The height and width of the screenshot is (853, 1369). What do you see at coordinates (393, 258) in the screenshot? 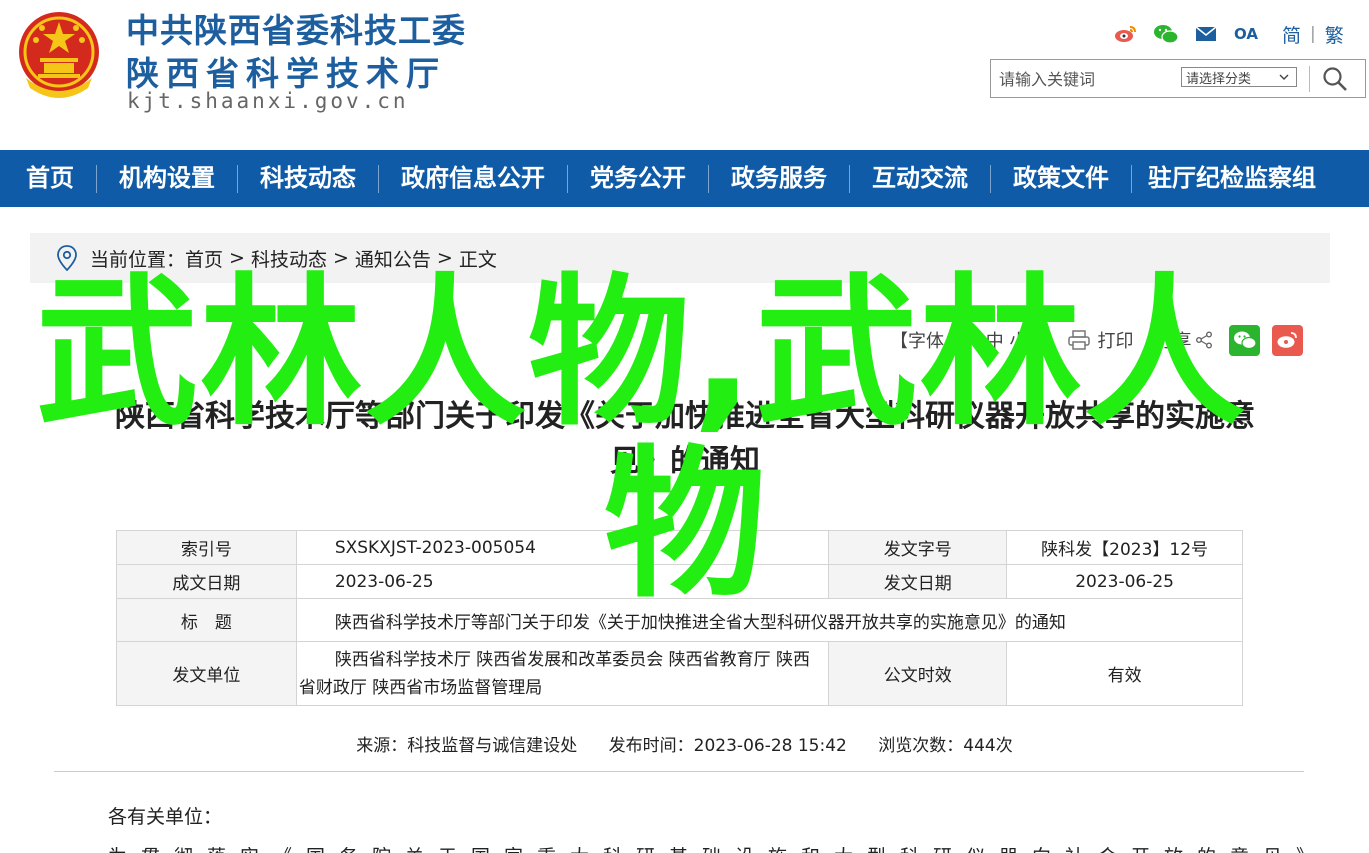
I see `breadcrumb-notices: 通知公告` at bounding box center [393, 258].